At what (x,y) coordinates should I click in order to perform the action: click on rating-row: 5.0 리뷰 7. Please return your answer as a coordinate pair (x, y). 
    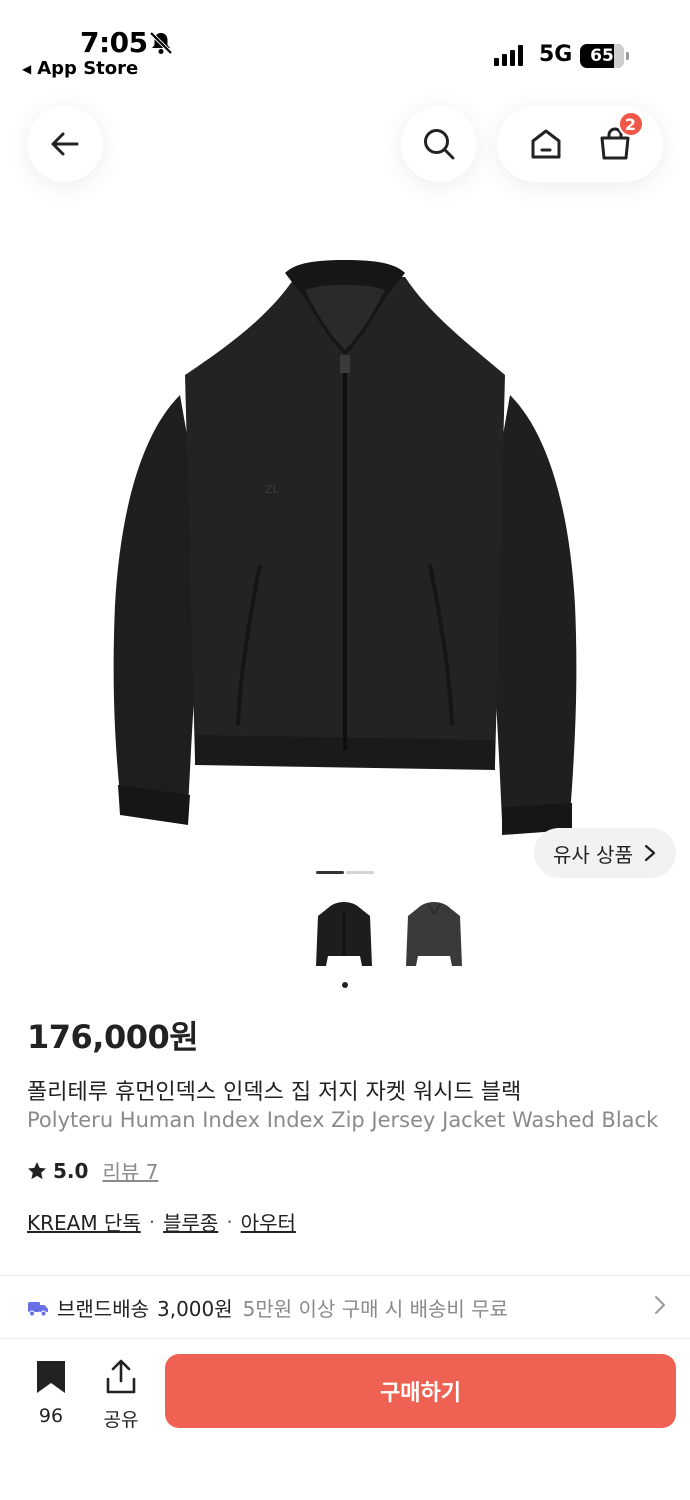
    Looking at the image, I should click on (92, 1170).